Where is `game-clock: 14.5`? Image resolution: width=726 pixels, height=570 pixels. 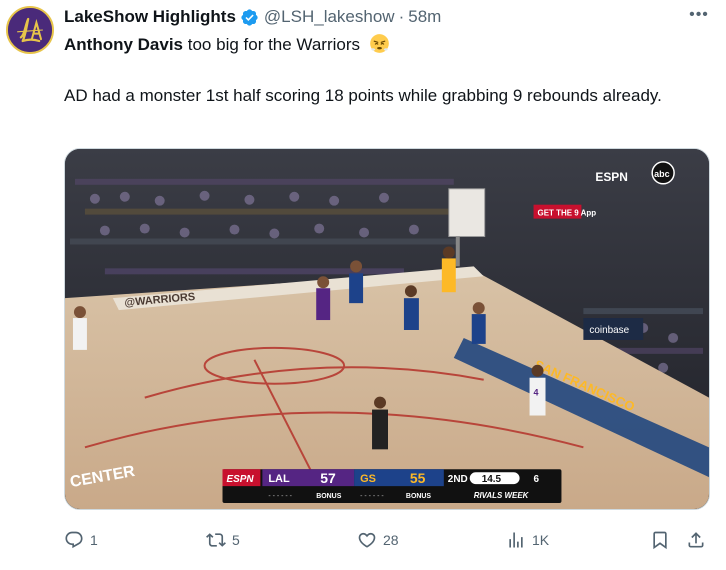
game-clock: 14.5 is located at coordinates (492, 479).